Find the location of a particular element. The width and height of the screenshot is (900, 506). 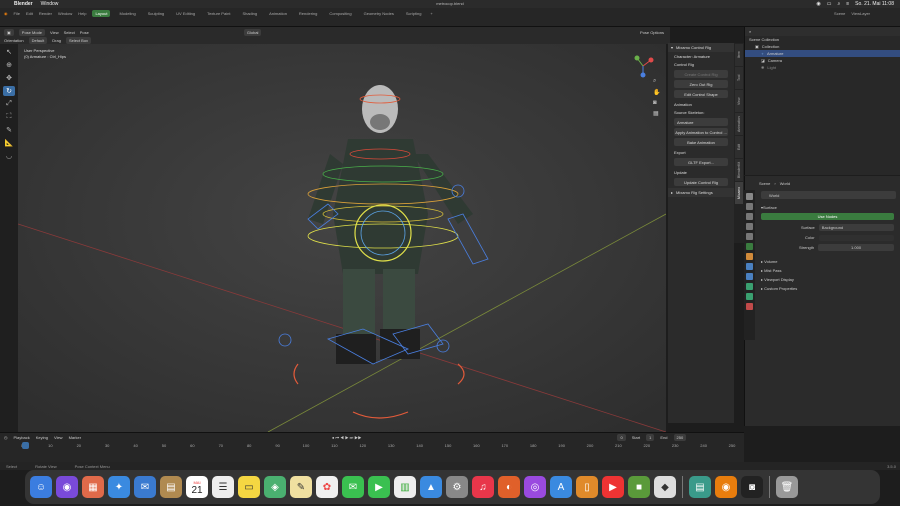

reminders-icon: ☰ is located at coordinates (223, 487).